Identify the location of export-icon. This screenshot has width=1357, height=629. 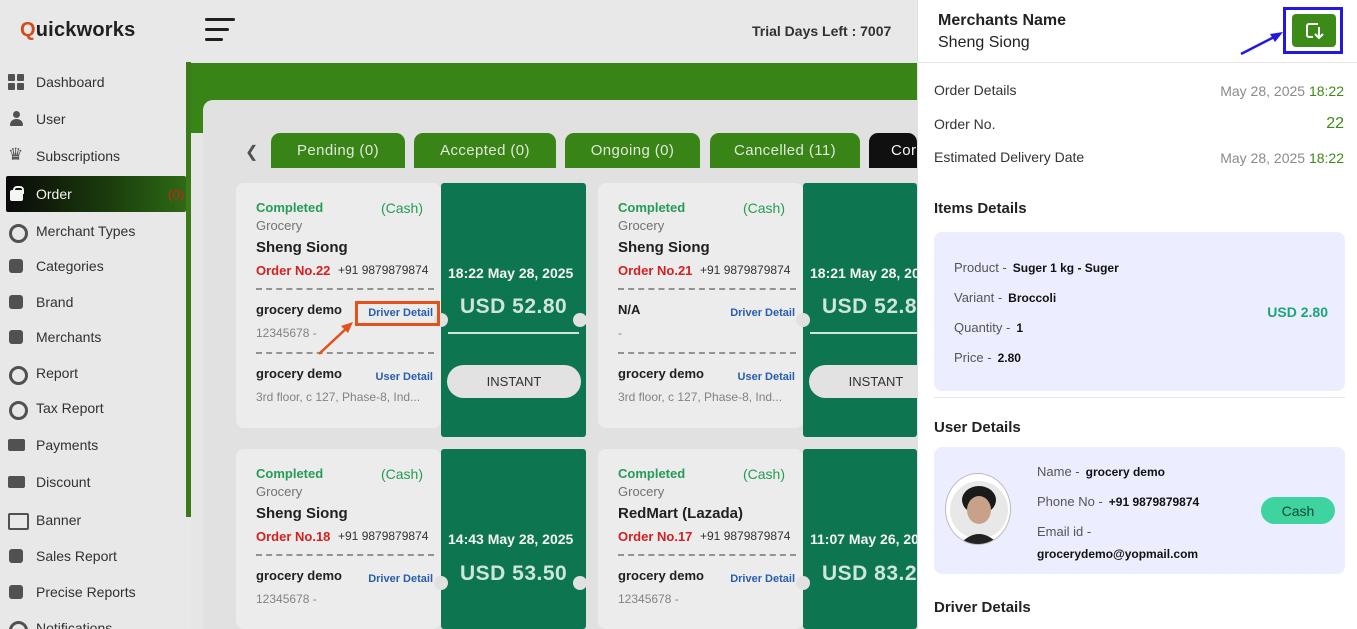
(1315, 31).